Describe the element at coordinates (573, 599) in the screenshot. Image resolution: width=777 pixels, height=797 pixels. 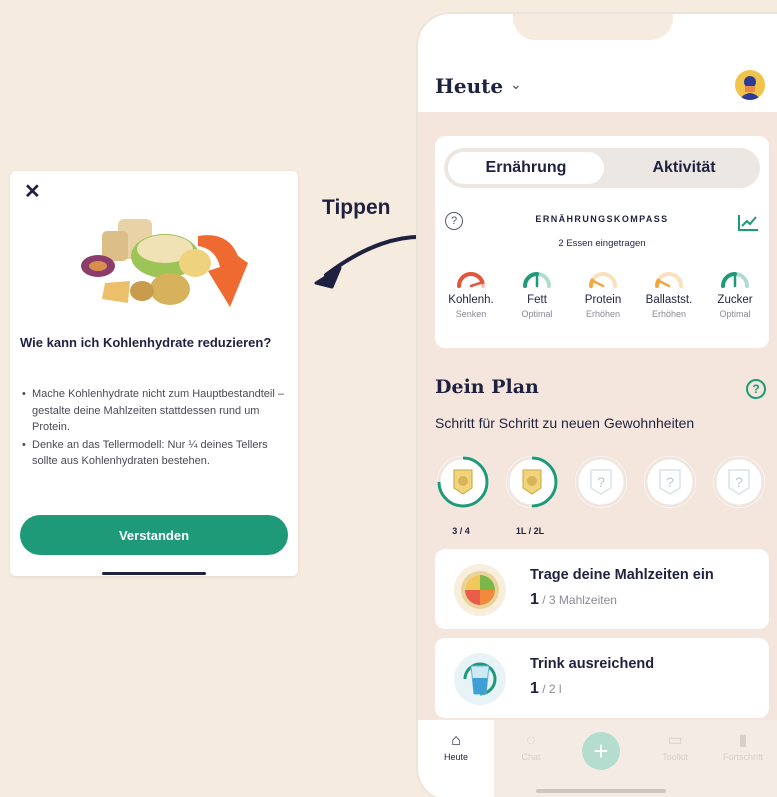
I see `meal-card-progress: 1 / 3 Mahlzeiten` at that location.